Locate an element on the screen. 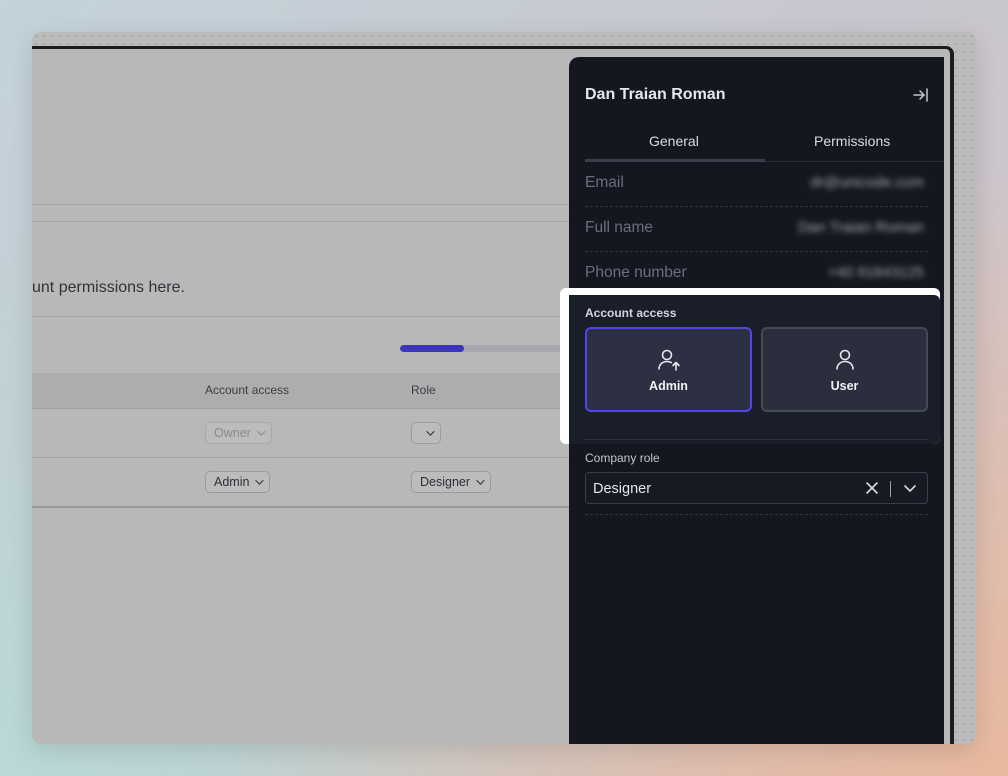  field-label: Full name is located at coordinates (619, 227).